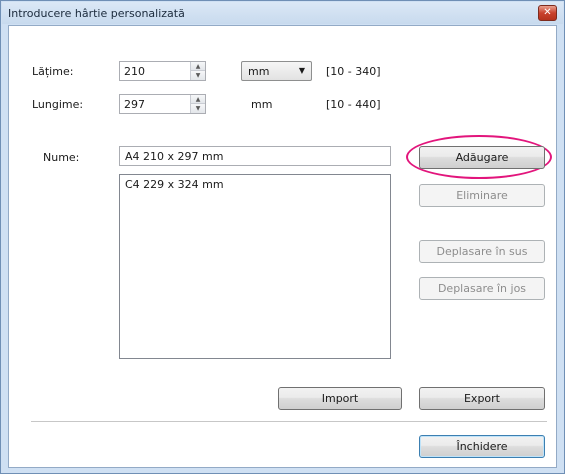 The width and height of the screenshot is (565, 474). What do you see at coordinates (289, 422) in the screenshot?
I see `footer-divider` at bounding box center [289, 422].